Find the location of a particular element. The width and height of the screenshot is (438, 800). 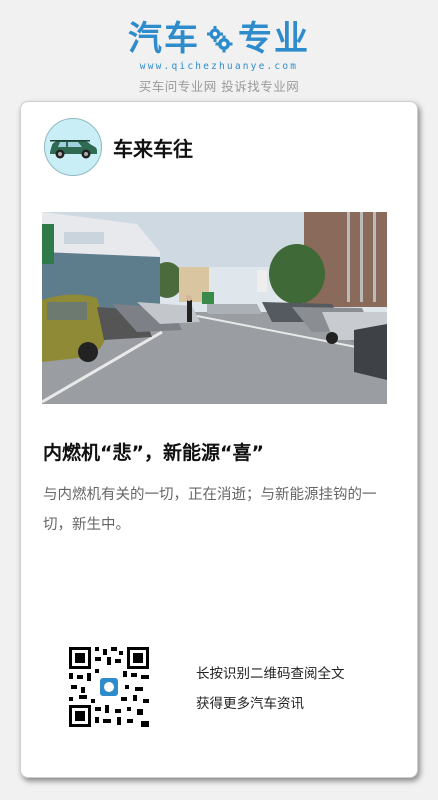

avatar is located at coordinates (73, 147).